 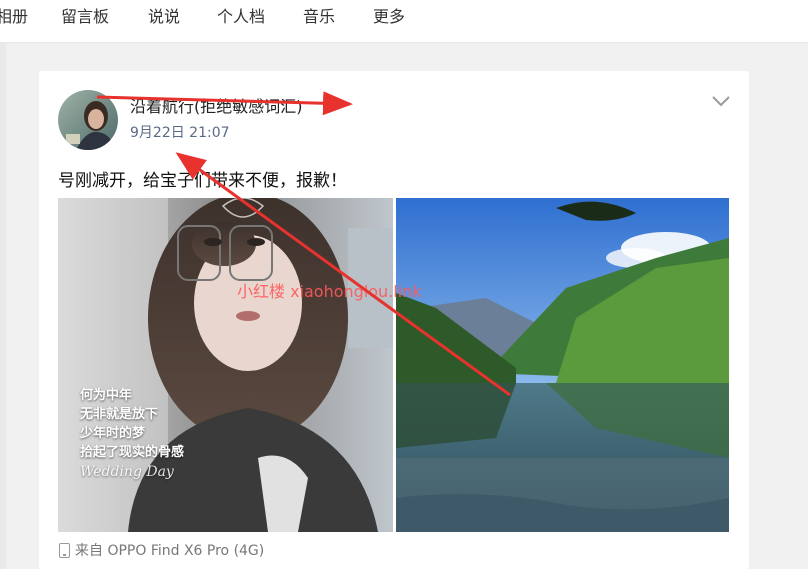 I want to click on nav-item-more: 更多, so click(x=389, y=15).